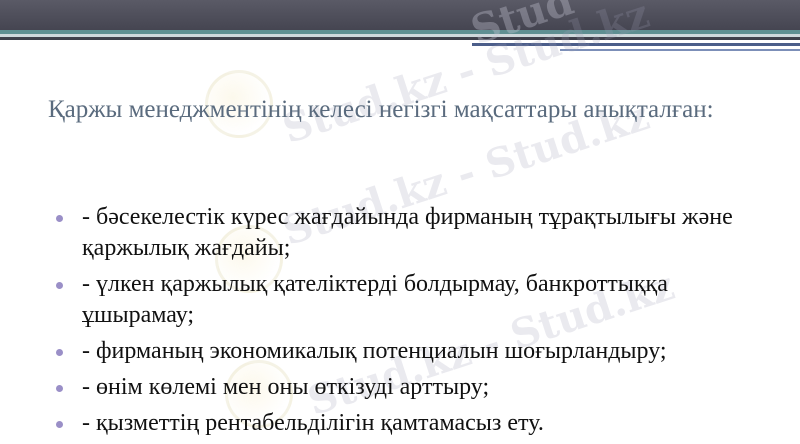 The image size is (800, 444). Describe the element at coordinates (636, 44) in the screenshot. I see `accent-line` at that location.